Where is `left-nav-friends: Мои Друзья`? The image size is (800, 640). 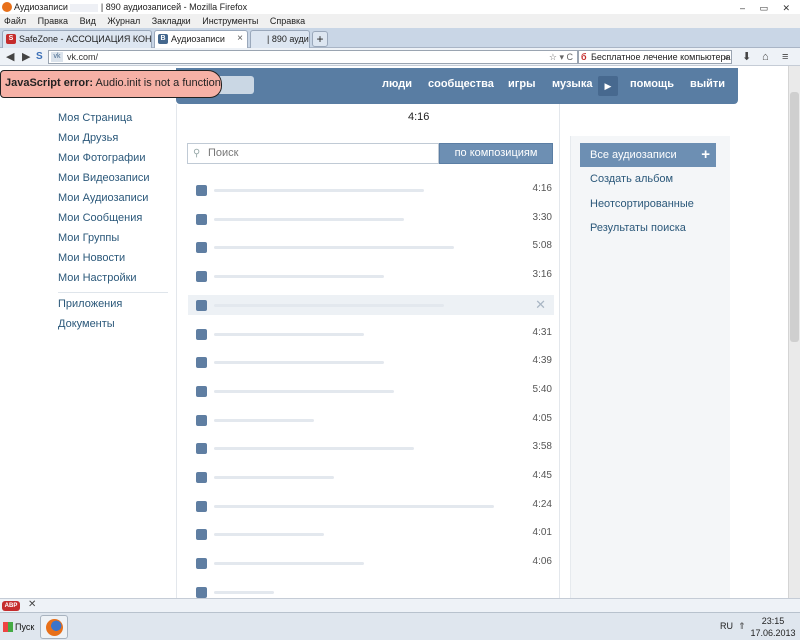 left-nav-friends: Мои Друзья is located at coordinates (88, 138).